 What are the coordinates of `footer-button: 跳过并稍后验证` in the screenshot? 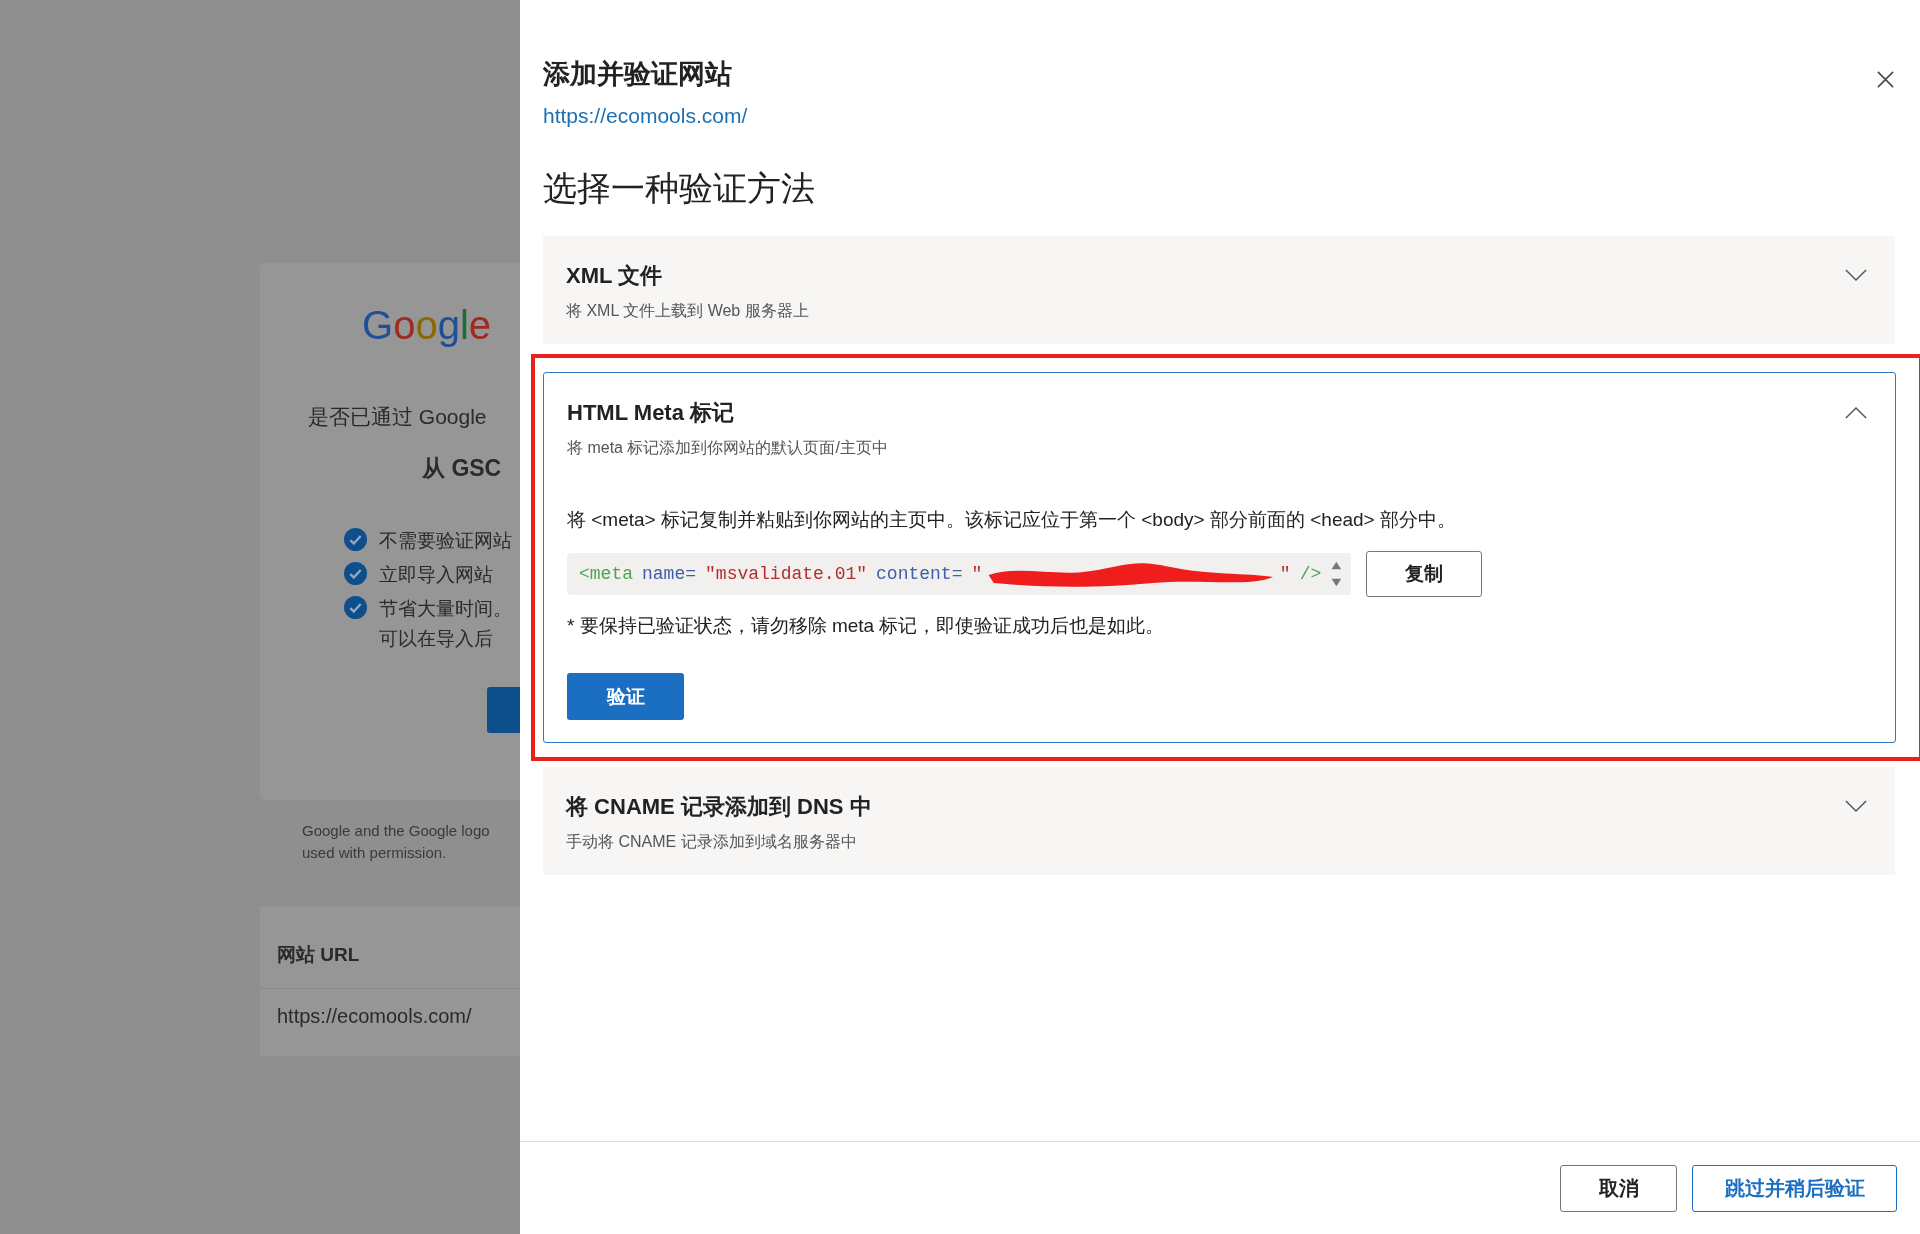 It's located at (1794, 1188).